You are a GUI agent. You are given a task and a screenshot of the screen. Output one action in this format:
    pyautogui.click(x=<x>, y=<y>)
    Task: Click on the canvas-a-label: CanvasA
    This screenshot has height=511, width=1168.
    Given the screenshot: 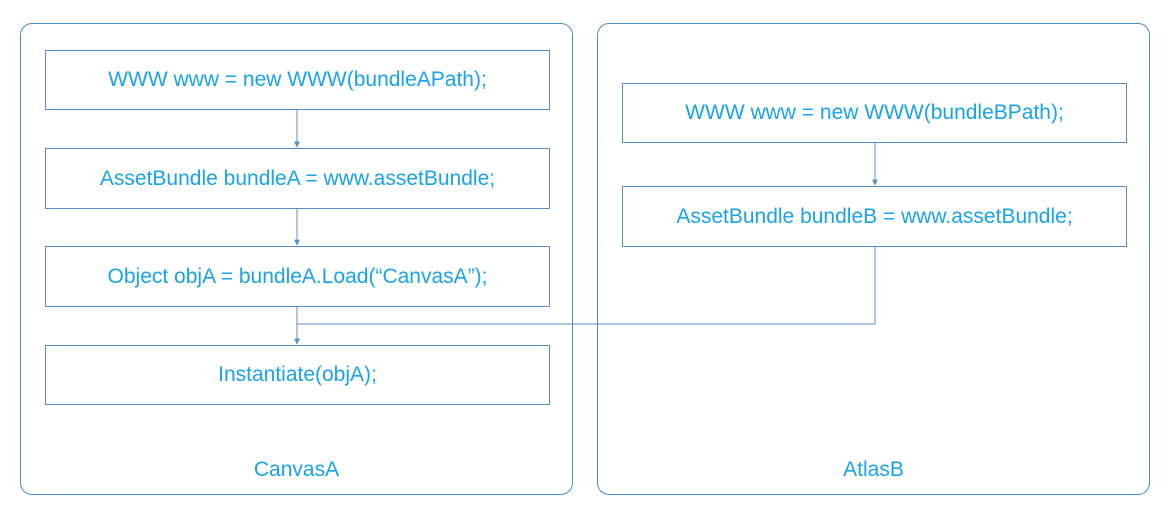 What is the action you would take?
    pyautogui.click(x=296, y=469)
    